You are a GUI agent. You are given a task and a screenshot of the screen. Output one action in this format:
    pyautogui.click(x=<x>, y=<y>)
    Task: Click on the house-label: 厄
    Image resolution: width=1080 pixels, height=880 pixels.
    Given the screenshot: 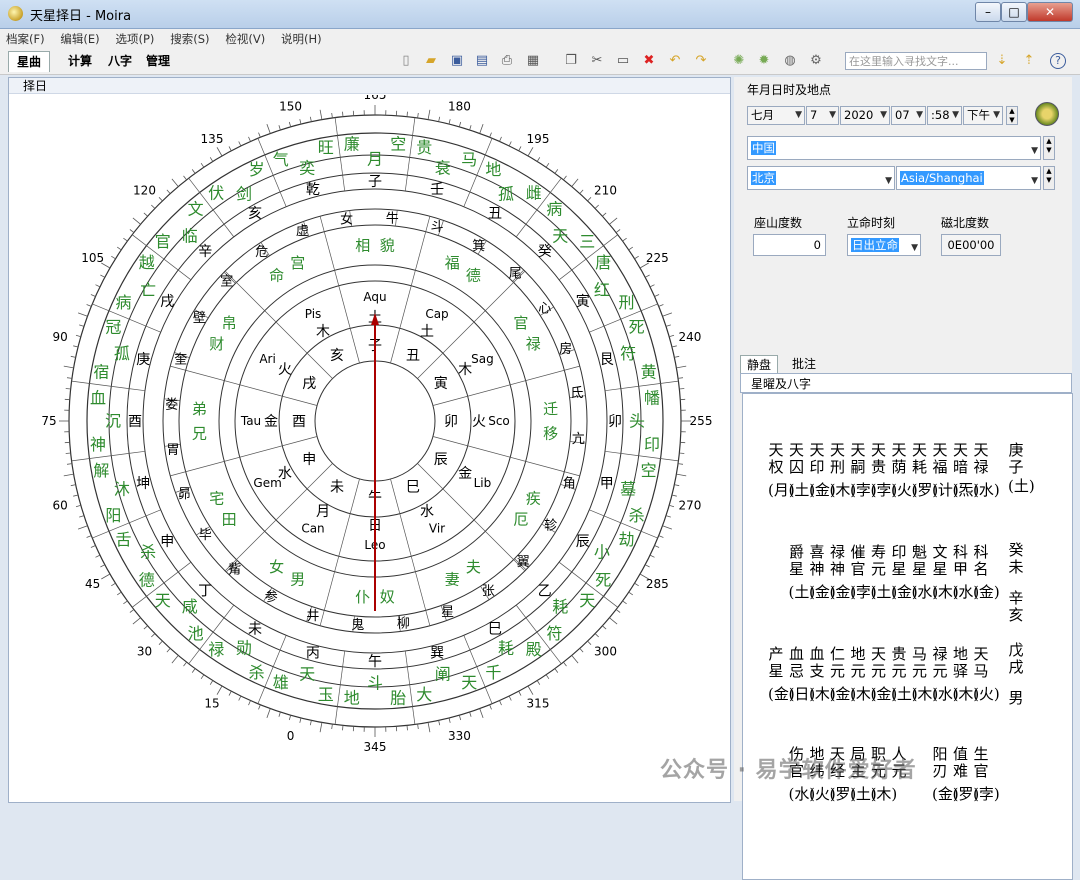 What is the action you would take?
    pyautogui.click(x=520, y=520)
    